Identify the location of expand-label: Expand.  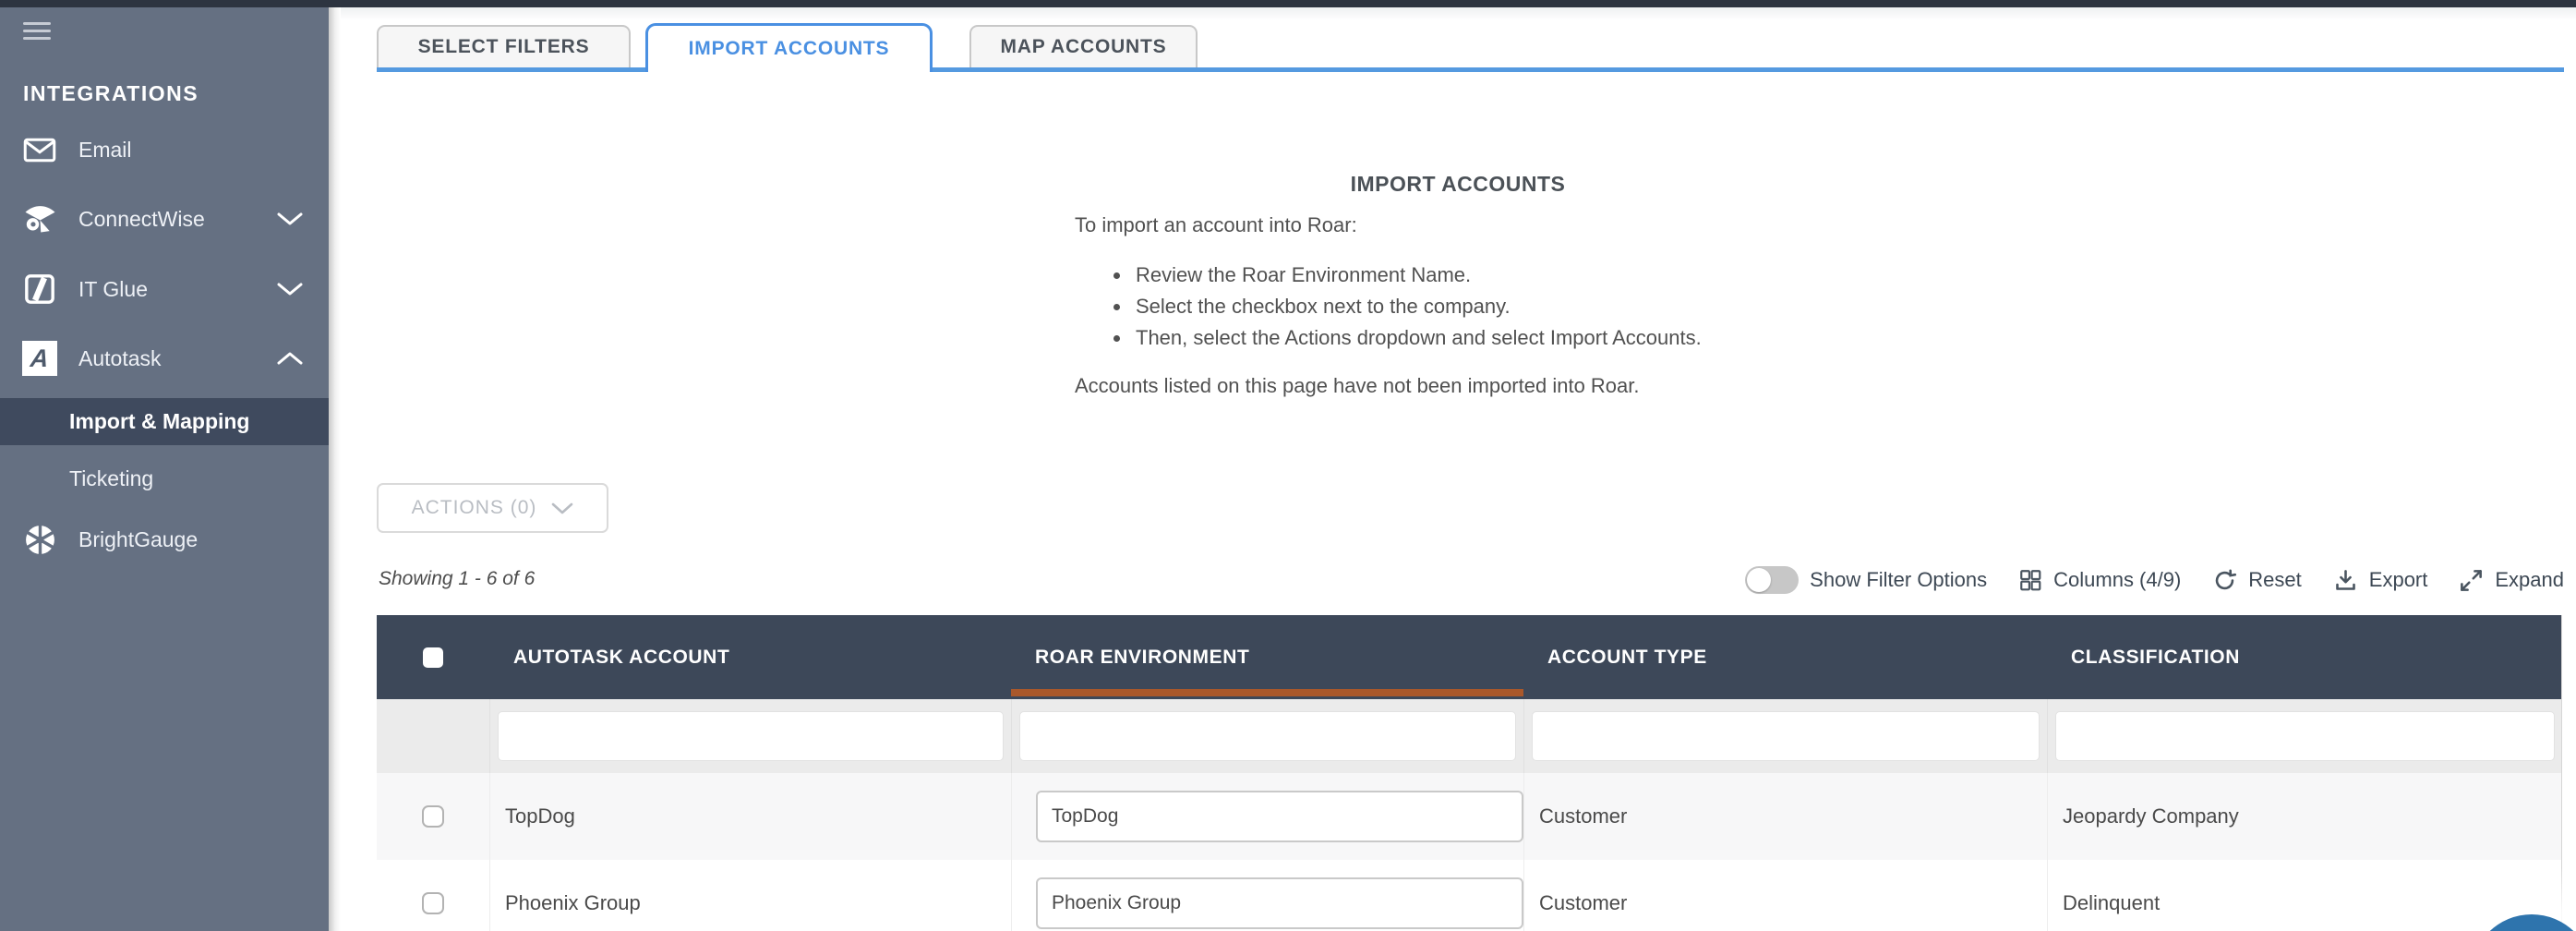
(2529, 579).